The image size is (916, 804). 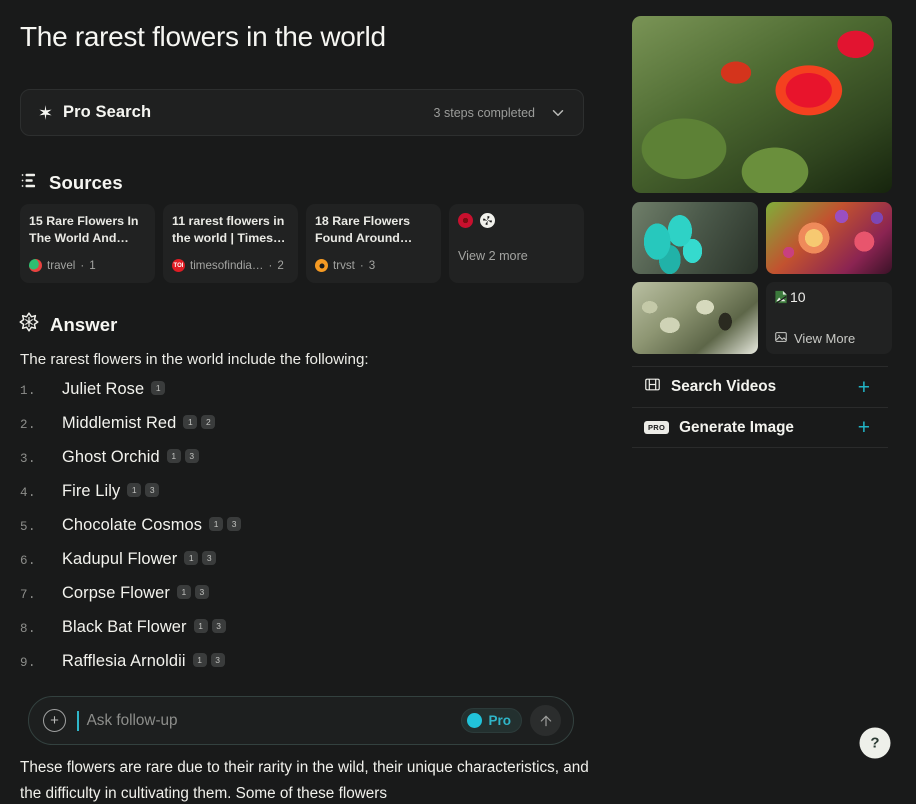 What do you see at coordinates (798, 297) in the screenshot?
I see `broken-image-alt-text: 10` at bounding box center [798, 297].